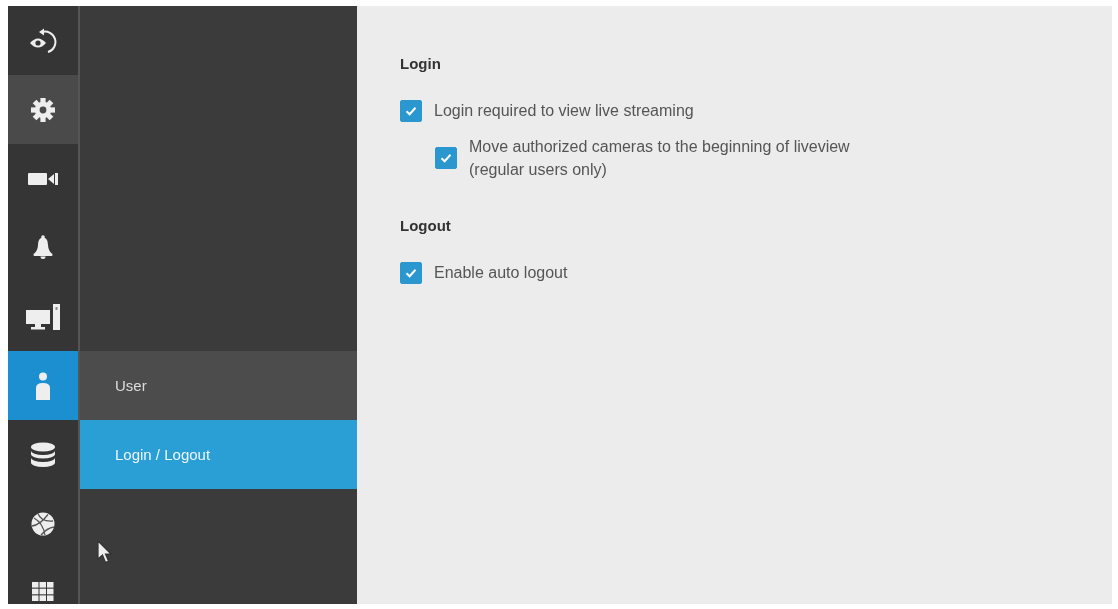  I want to click on computer-icon, so click(43, 316).